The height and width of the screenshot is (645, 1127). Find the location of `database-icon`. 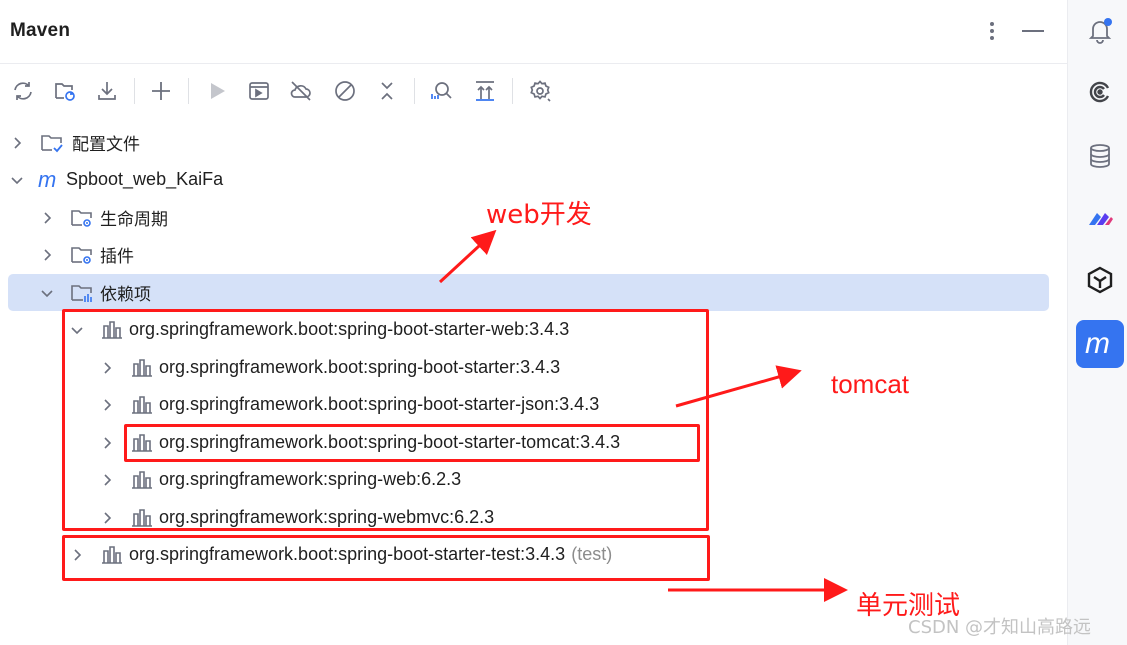

database-icon is located at coordinates (1100, 156).